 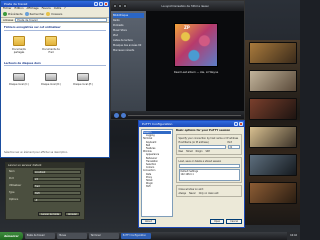 I want to click on host-input, so click(x=202, y=146).